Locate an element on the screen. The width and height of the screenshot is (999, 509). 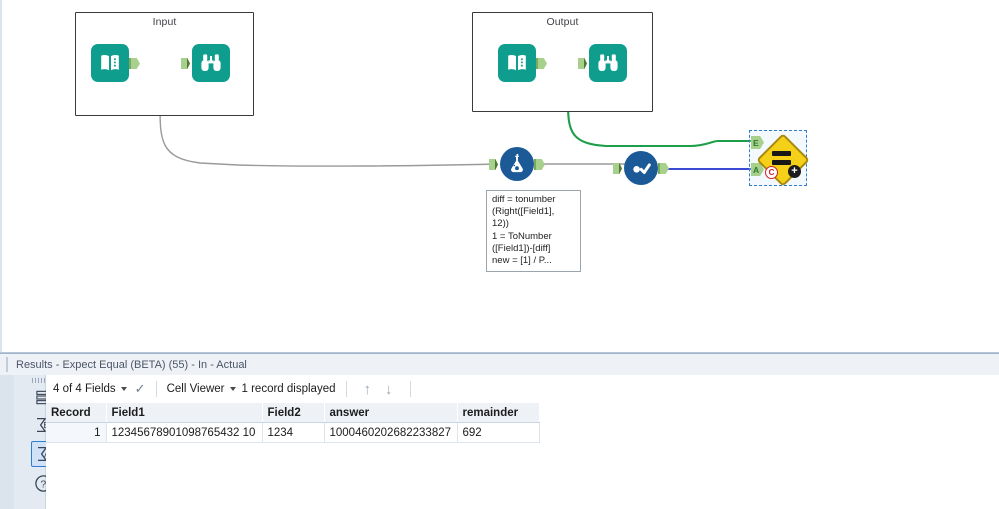
input-book-tool is located at coordinates (115, 63).